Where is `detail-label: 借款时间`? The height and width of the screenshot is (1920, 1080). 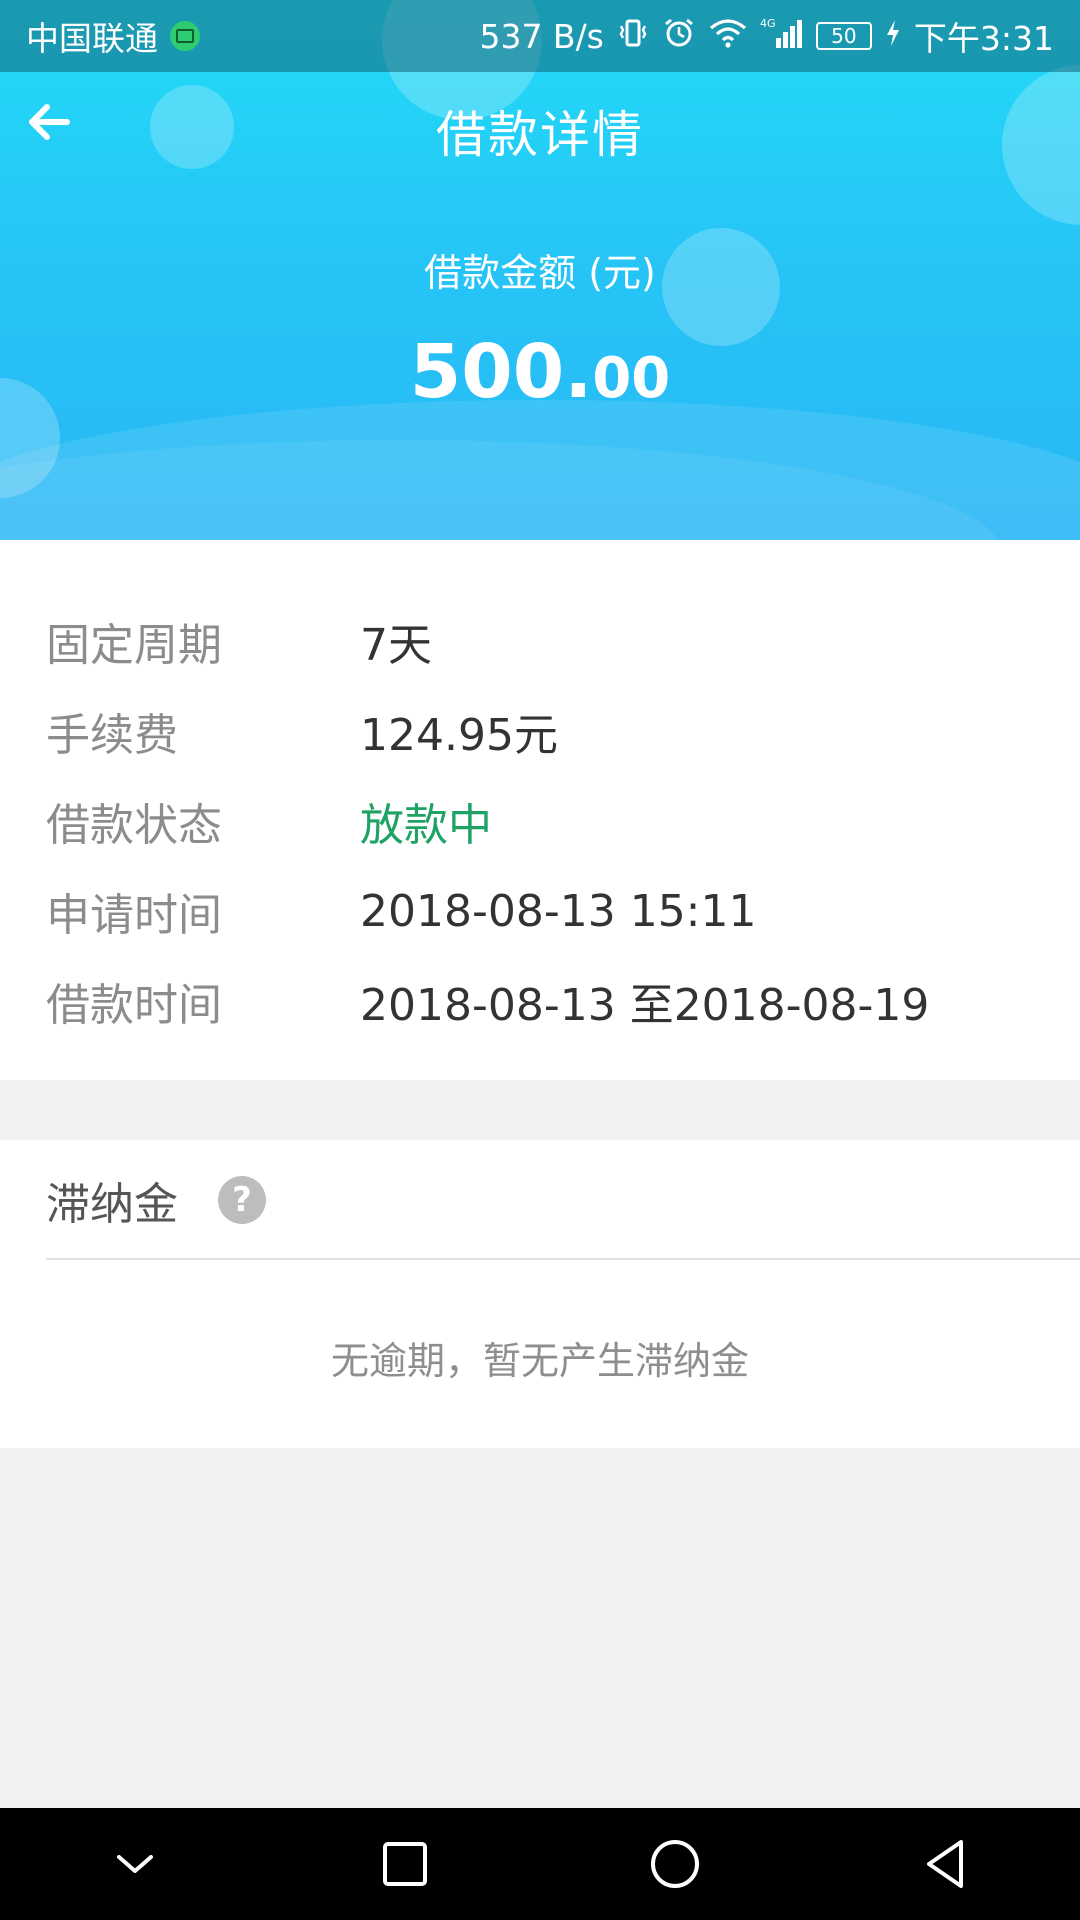 detail-label: 借款时间 is located at coordinates (134, 1005).